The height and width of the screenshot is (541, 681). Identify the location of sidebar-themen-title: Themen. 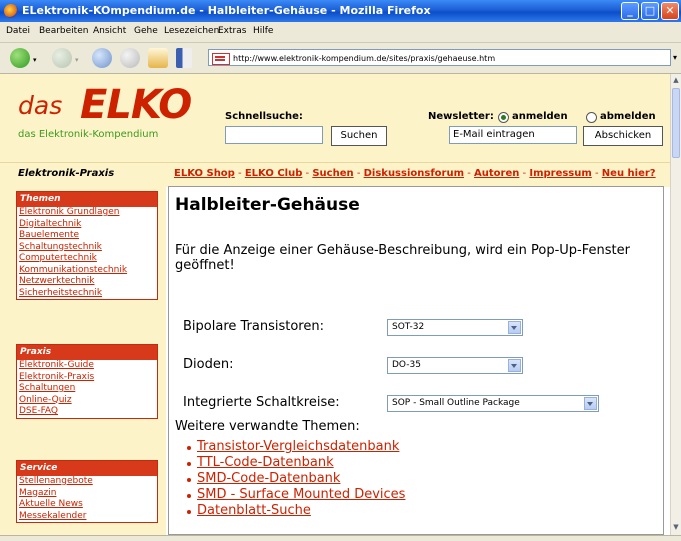
(87, 199).